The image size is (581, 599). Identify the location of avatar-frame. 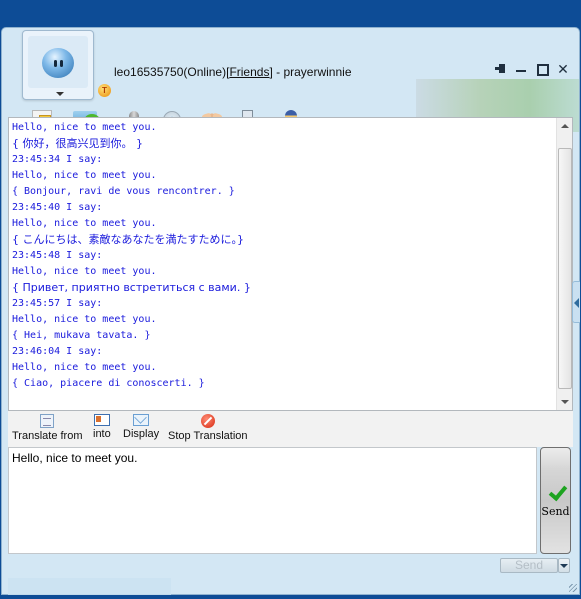
(58, 62).